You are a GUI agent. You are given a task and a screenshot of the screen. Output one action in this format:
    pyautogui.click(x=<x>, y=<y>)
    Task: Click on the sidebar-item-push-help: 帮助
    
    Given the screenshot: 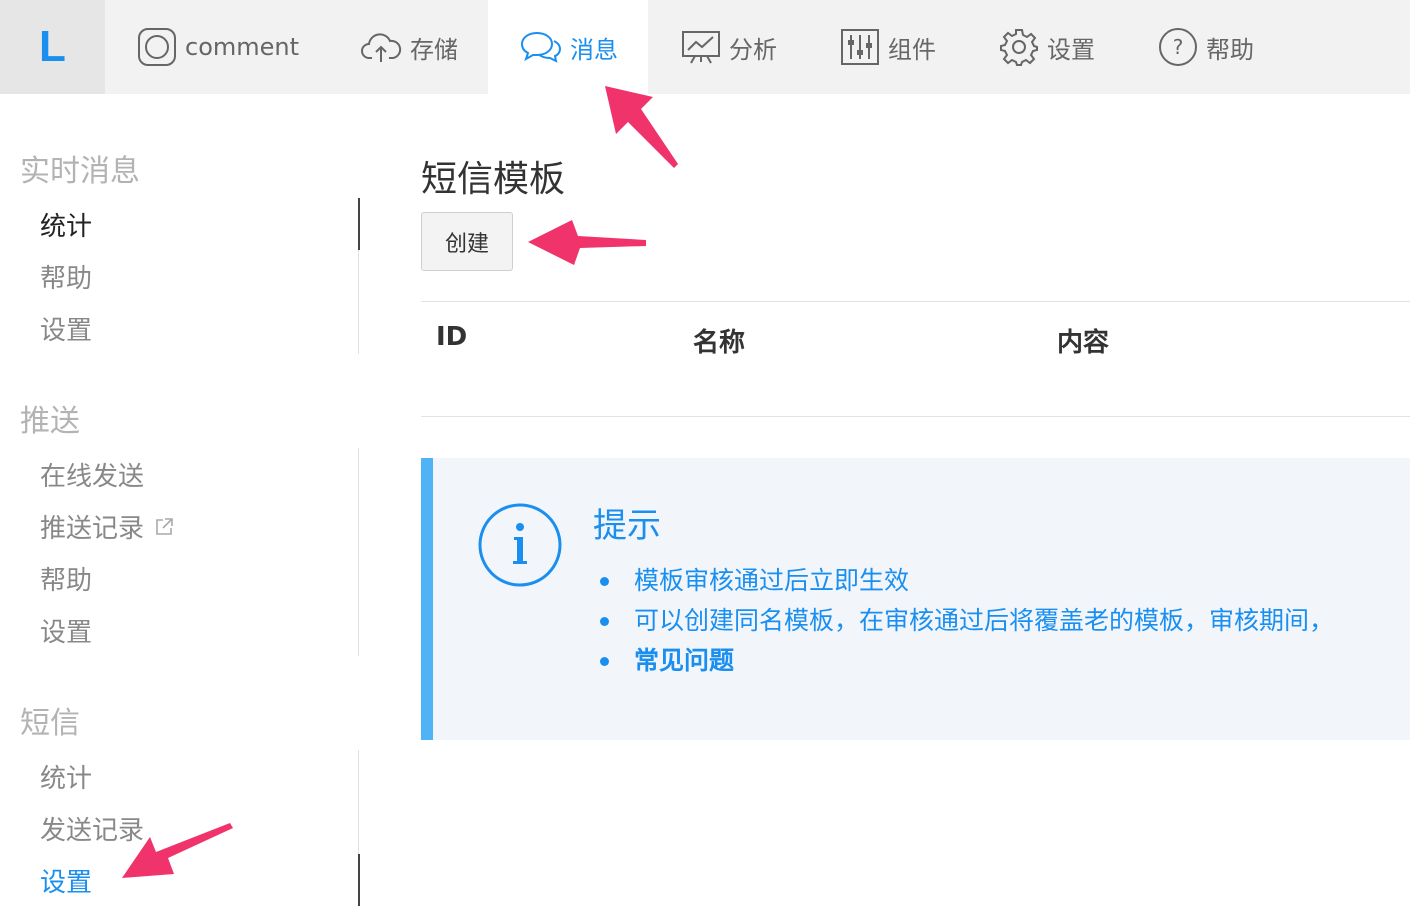 What is the action you would take?
    pyautogui.click(x=66, y=578)
    